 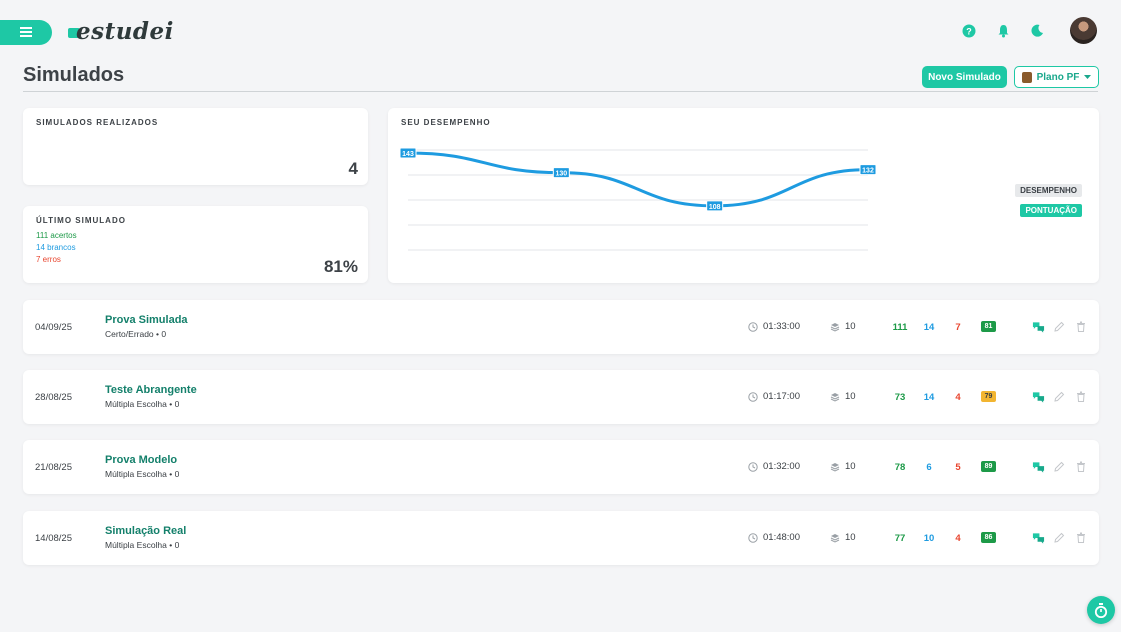 What do you see at coordinates (151, 390) in the screenshot?
I see `row-title: Teste Abrangente` at bounding box center [151, 390].